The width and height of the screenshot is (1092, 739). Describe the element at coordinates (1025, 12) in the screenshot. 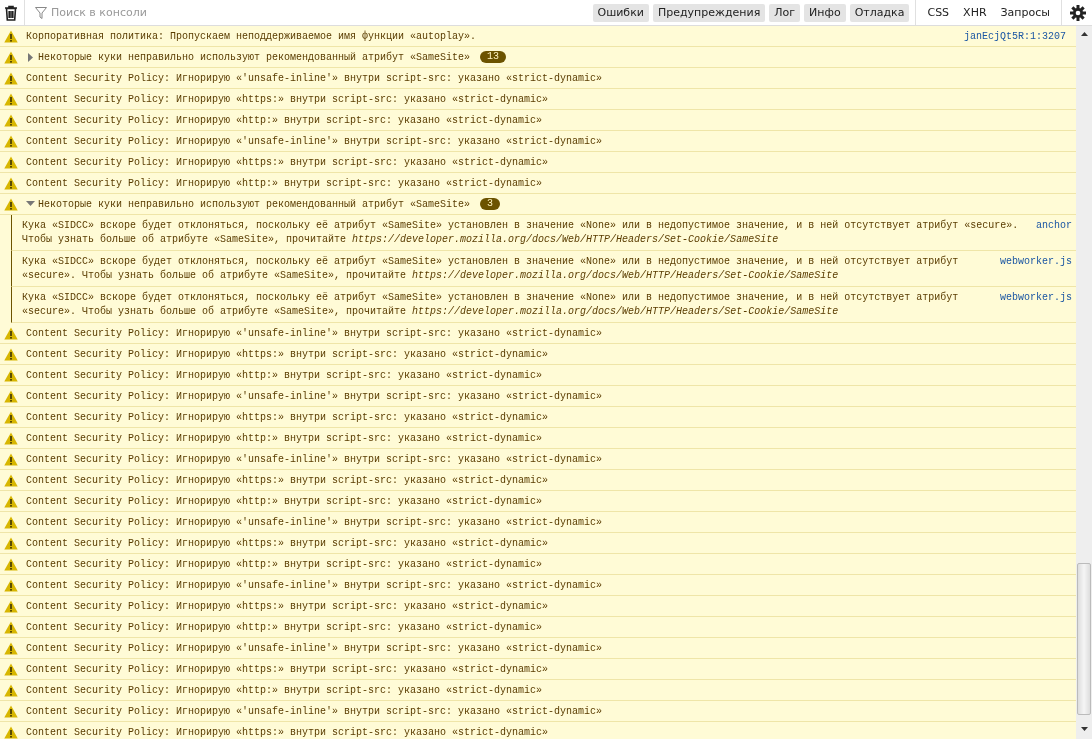

I see `filter-button: Запросы` at that location.